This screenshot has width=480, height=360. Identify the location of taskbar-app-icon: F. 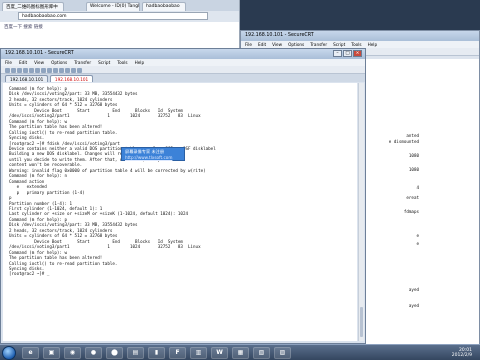
(177, 353).